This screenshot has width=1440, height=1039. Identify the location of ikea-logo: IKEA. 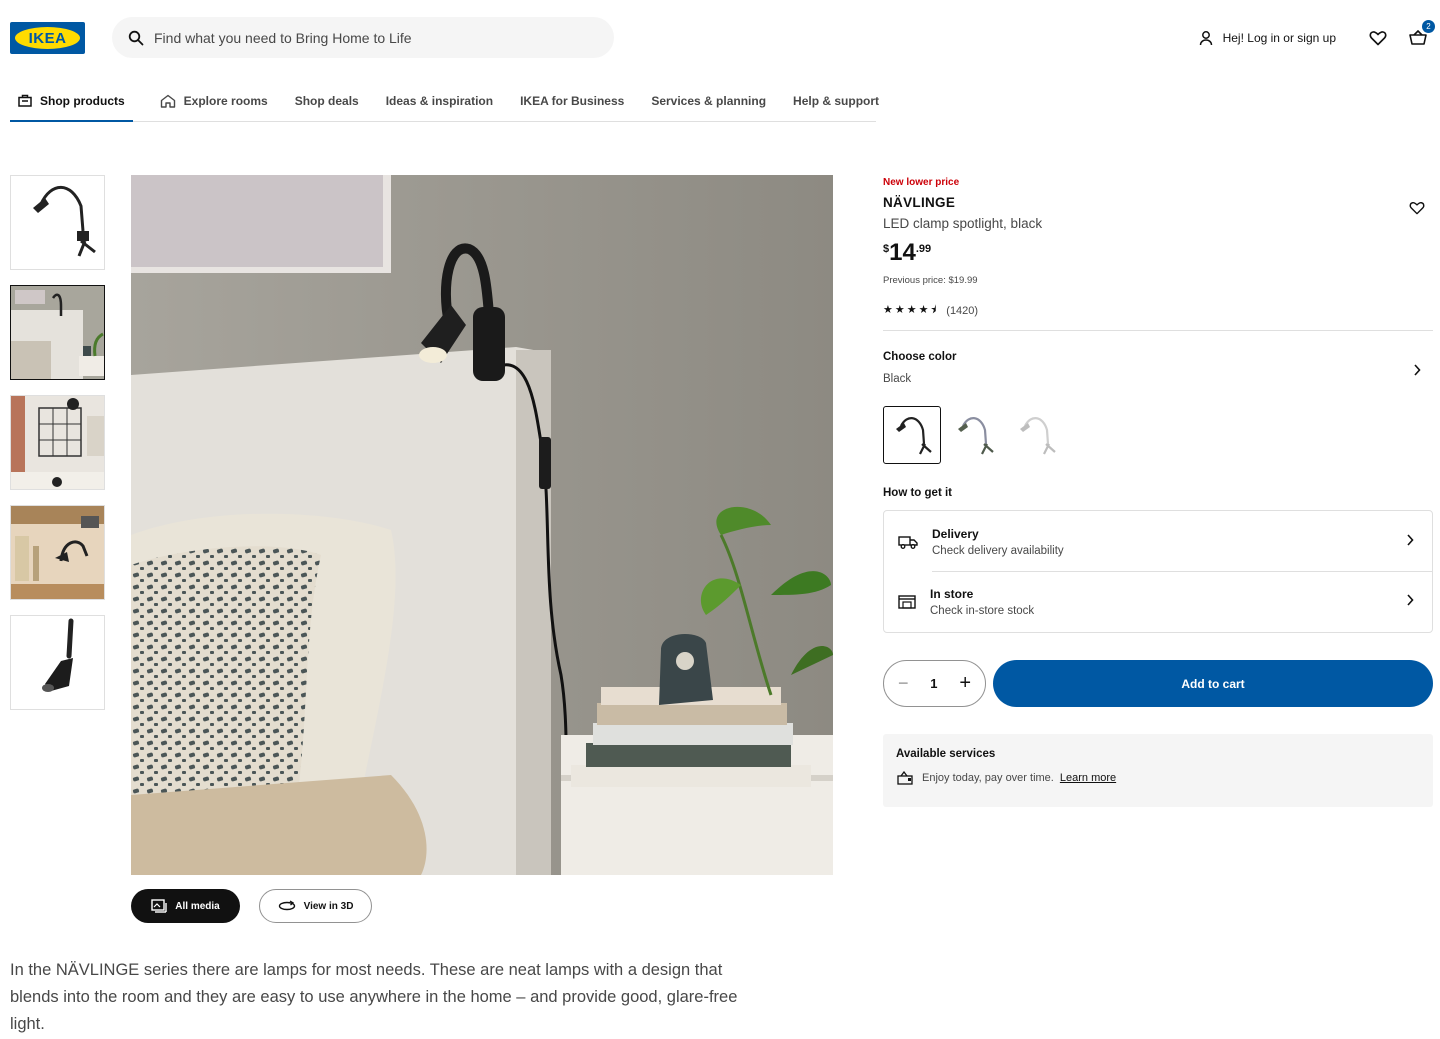
(47, 38).